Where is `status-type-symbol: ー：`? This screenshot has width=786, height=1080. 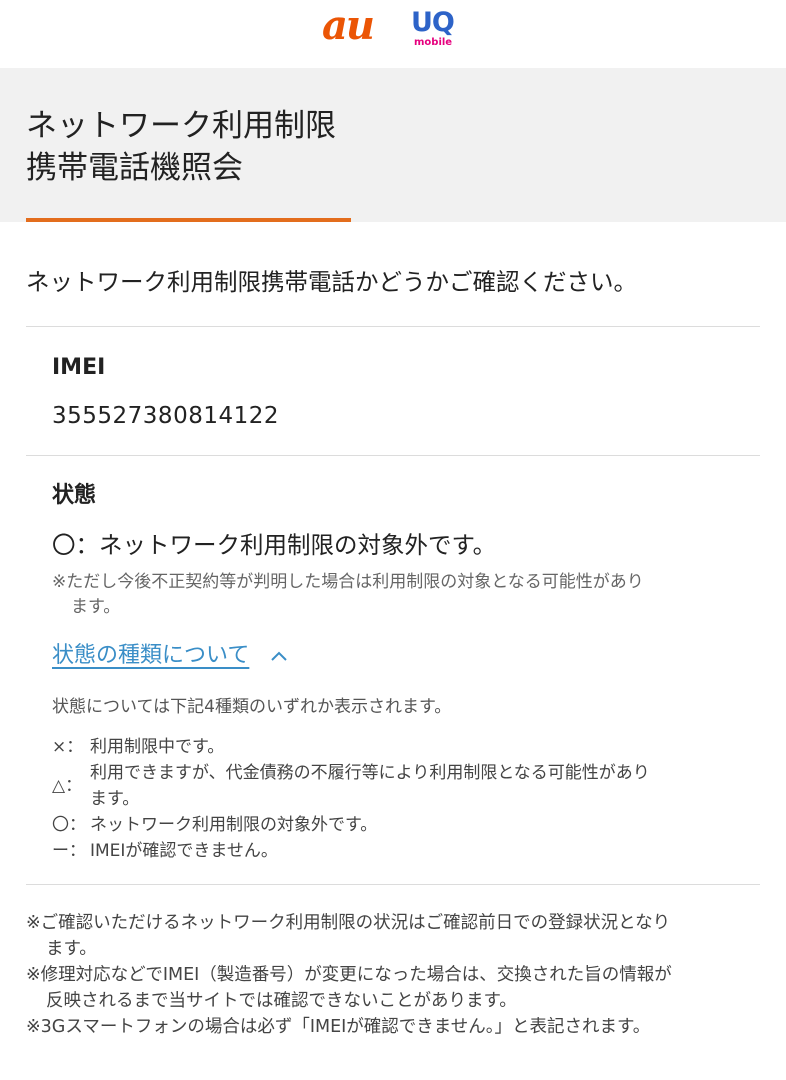
status-type-symbol: ー： is located at coordinates (69, 851).